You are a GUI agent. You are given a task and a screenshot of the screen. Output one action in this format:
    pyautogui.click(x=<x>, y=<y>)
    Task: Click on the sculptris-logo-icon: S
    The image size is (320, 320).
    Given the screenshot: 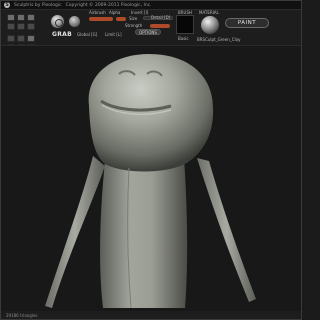 What is the action you would take?
    pyautogui.click(x=7, y=5)
    